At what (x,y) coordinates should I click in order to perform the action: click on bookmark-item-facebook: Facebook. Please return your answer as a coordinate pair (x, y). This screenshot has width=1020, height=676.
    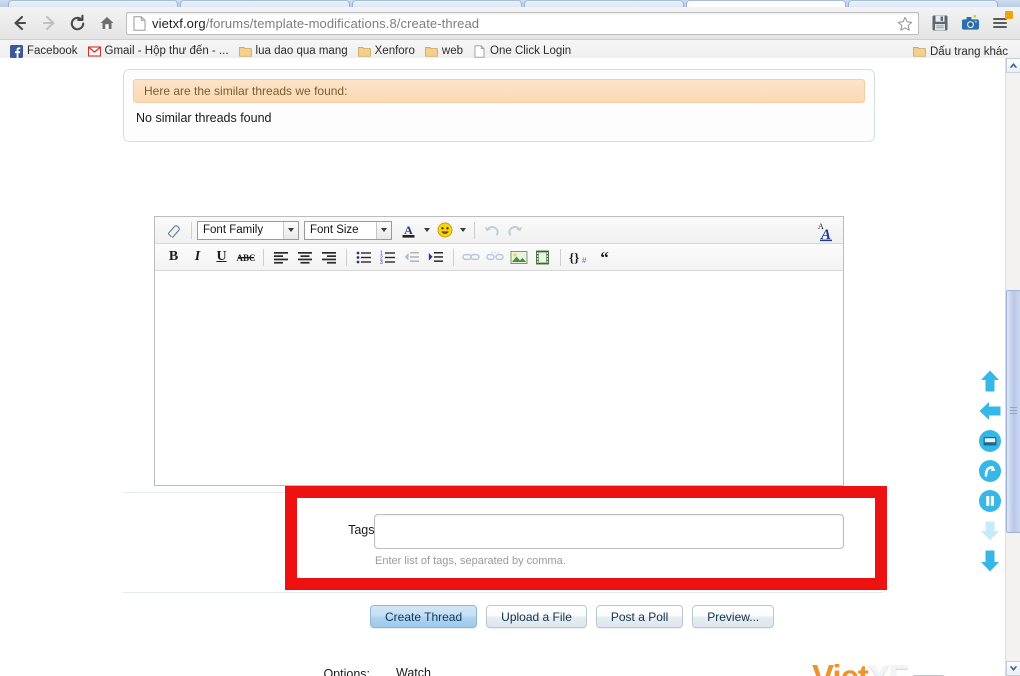
    Looking at the image, I should click on (45, 51).